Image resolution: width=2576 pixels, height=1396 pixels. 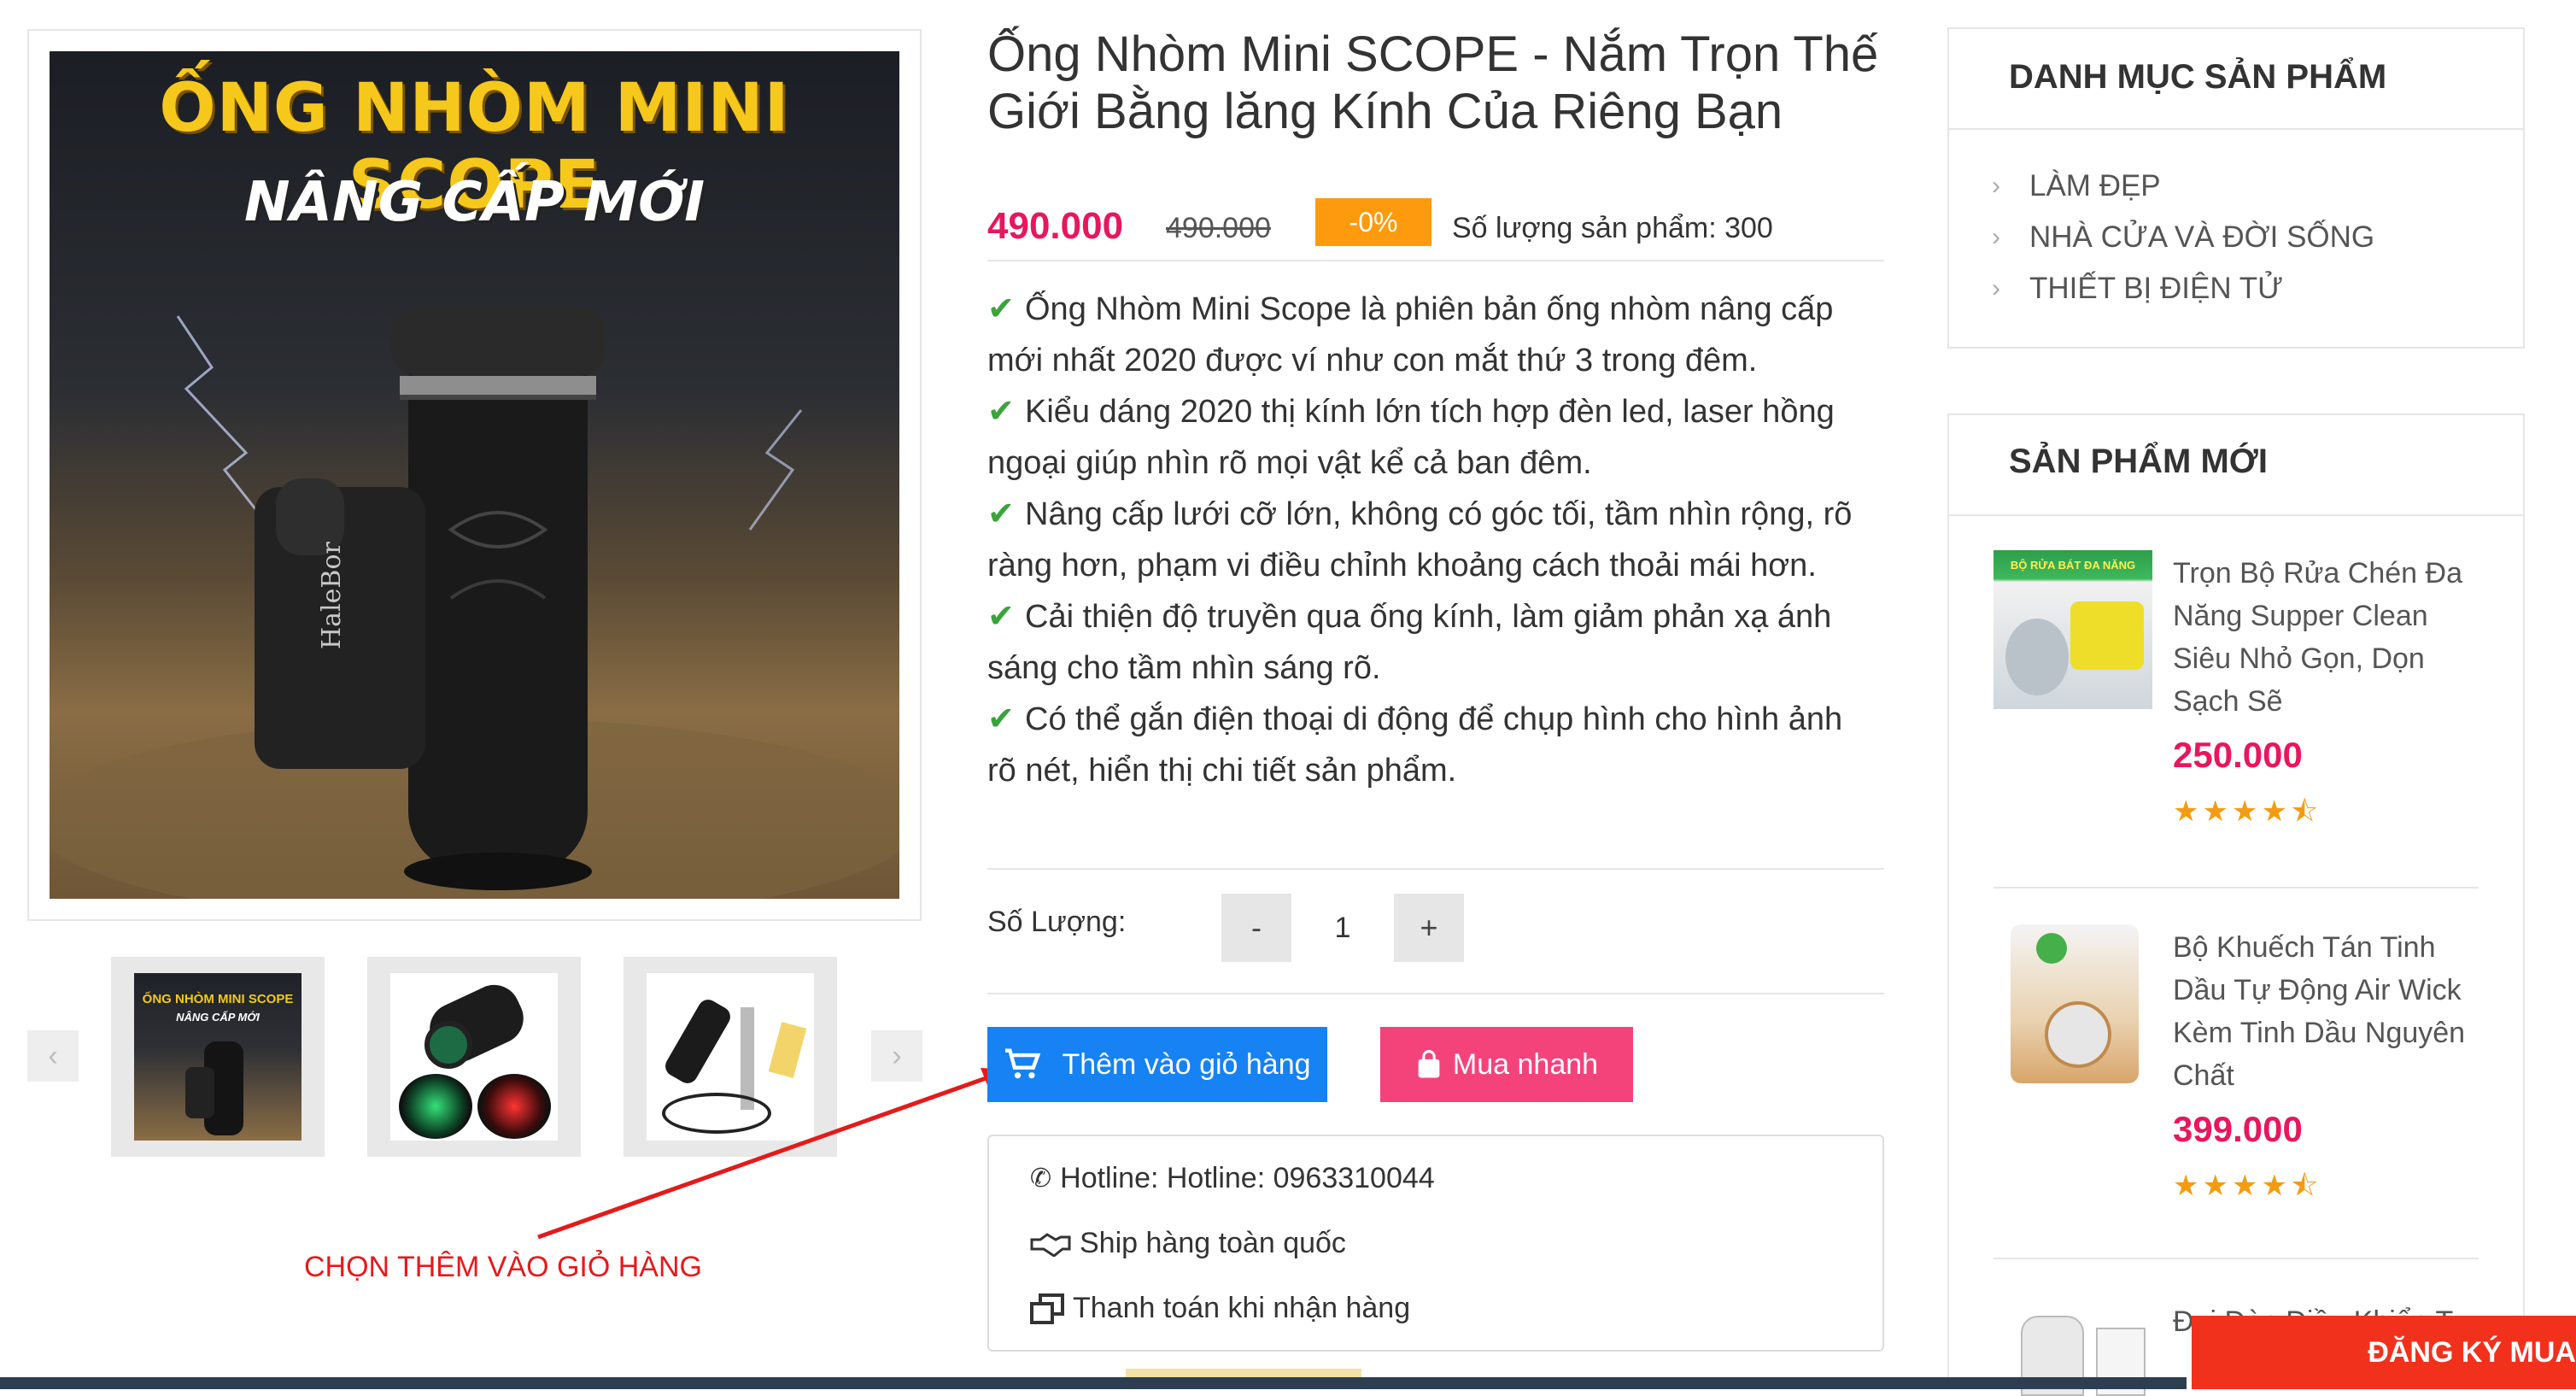 I want to click on handshake-icon, so click(x=1050, y=1244).